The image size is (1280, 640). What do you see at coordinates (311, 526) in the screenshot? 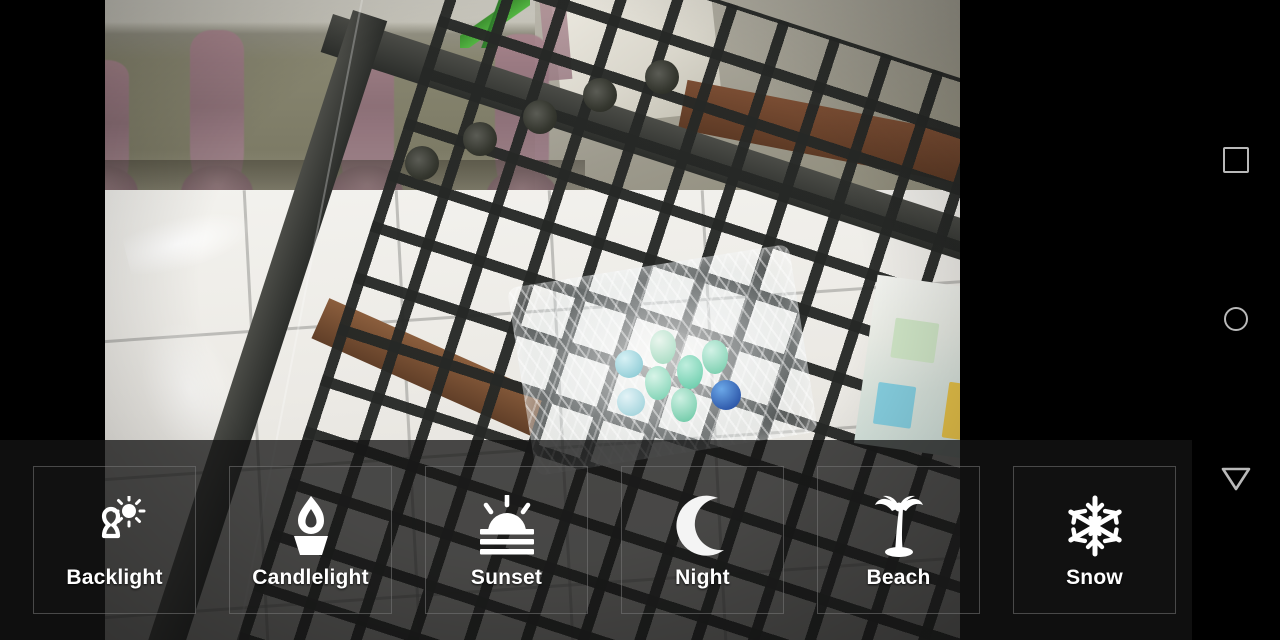
I see `candlelight-icon` at bounding box center [311, 526].